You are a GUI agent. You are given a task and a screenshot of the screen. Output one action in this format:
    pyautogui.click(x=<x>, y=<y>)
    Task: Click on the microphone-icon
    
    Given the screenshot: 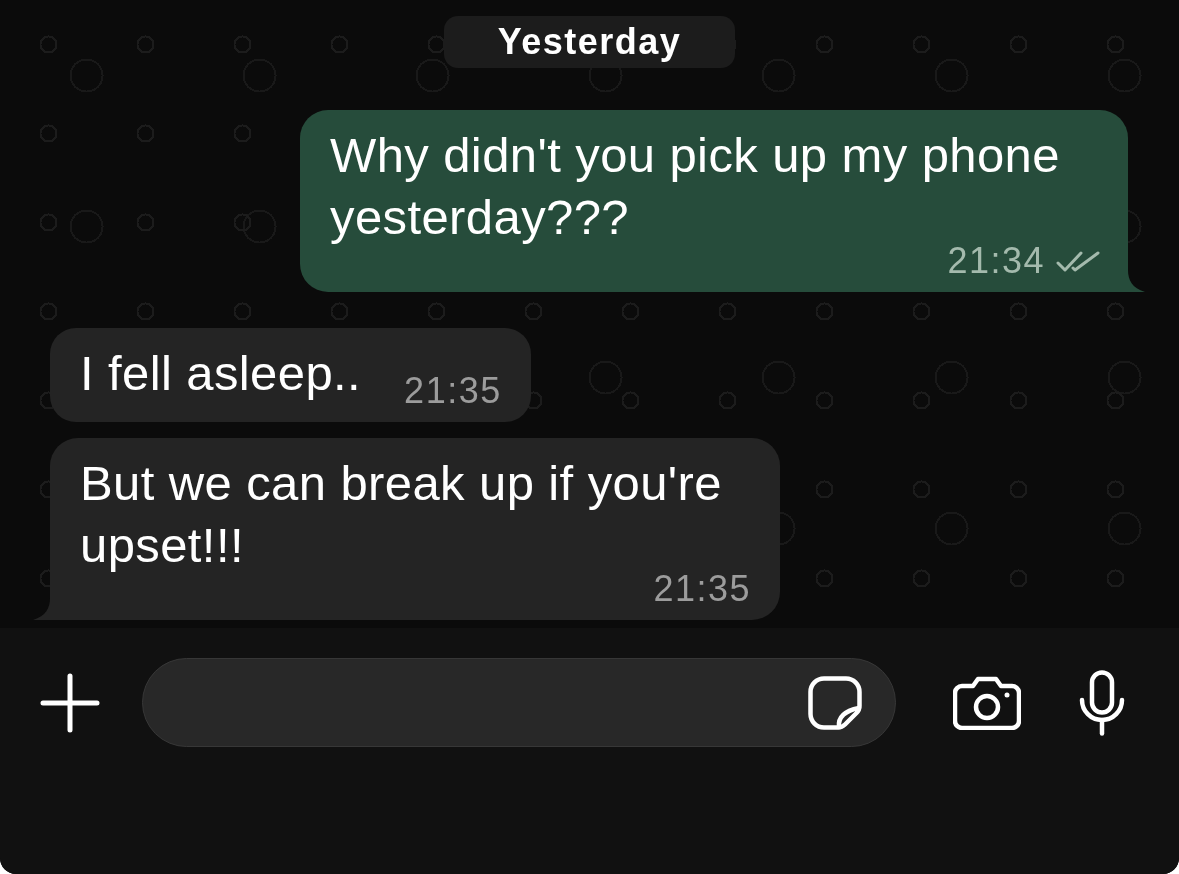 What is the action you would take?
    pyautogui.click(x=1102, y=702)
    